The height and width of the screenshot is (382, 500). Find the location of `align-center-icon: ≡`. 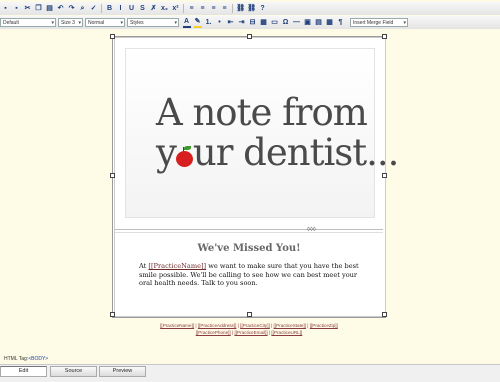

align-center-icon: ≡ is located at coordinates (203, 9).